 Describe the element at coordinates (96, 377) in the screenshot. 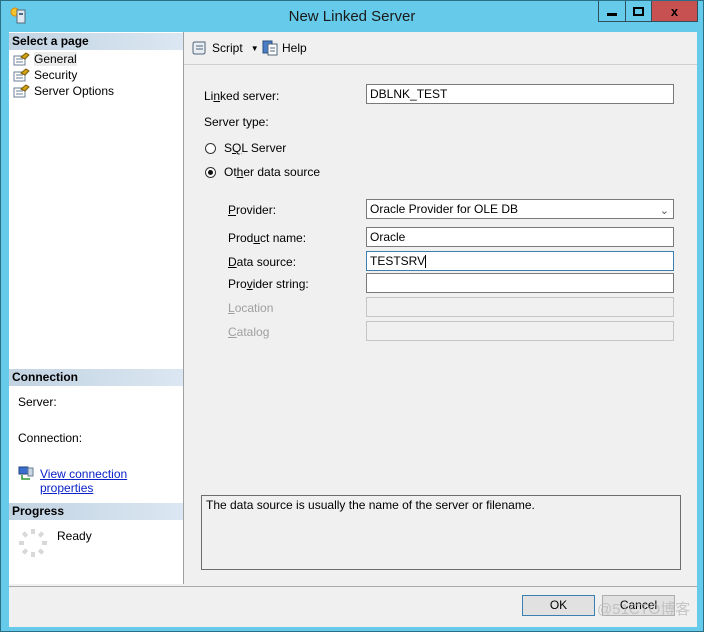

I see `connection-header: Connection` at that location.